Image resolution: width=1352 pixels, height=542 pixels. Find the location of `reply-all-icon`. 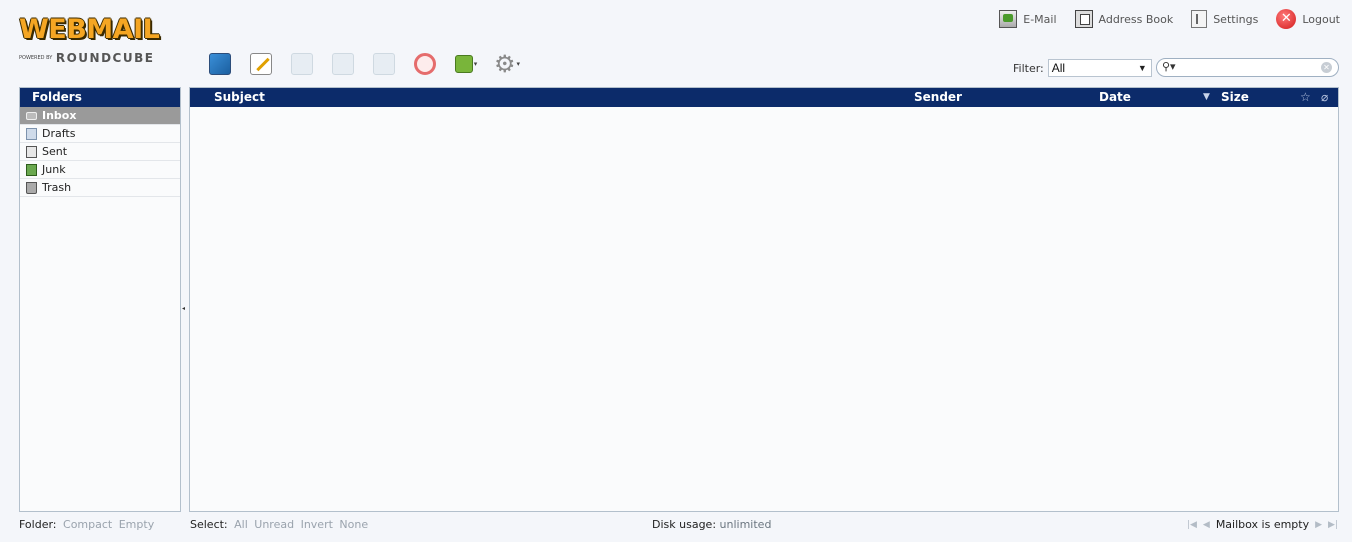

reply-all-icon is located at coordinates (343, 64).